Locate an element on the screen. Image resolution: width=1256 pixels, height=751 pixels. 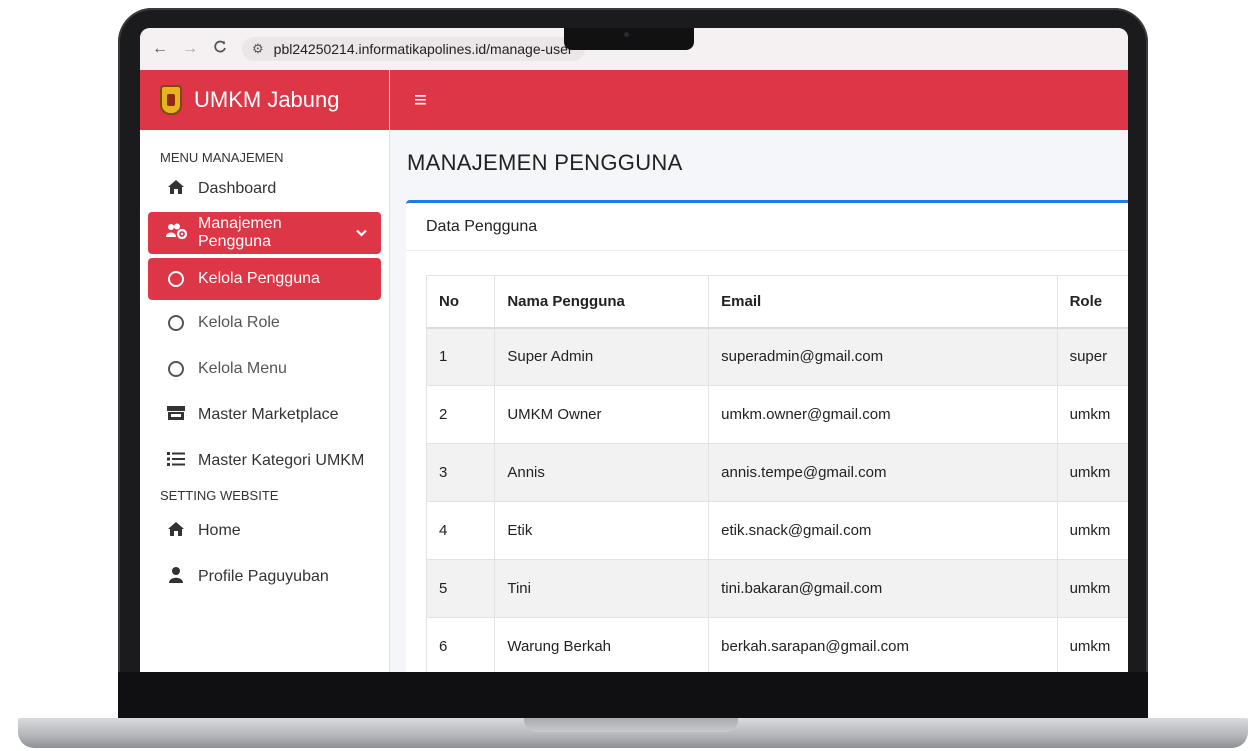
cell-email: etik.snack@gmail.com is located at coordinates (883, 530).